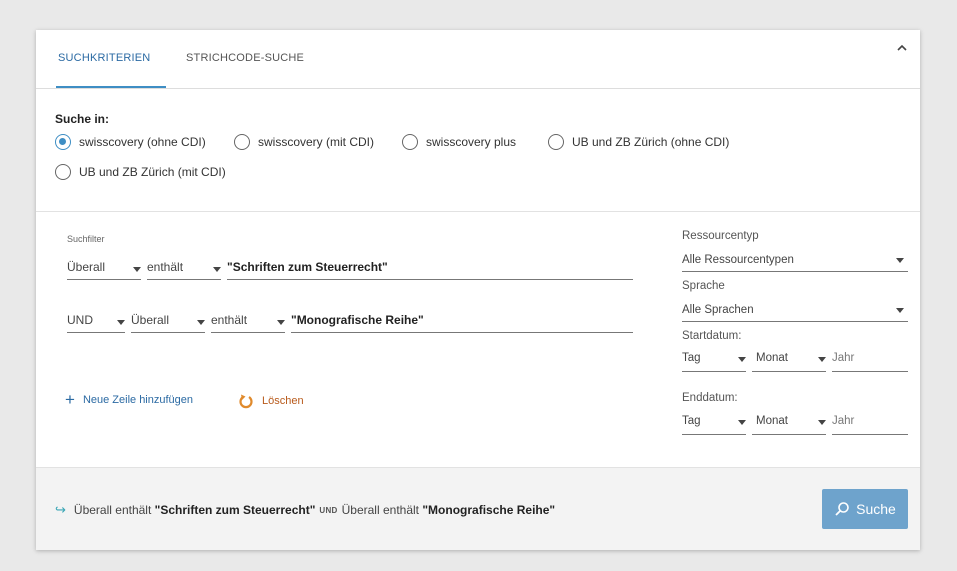 The height and width of the screenshot is (571, 957). I want to click on field-select-row2: Überall, so click(168, 323).